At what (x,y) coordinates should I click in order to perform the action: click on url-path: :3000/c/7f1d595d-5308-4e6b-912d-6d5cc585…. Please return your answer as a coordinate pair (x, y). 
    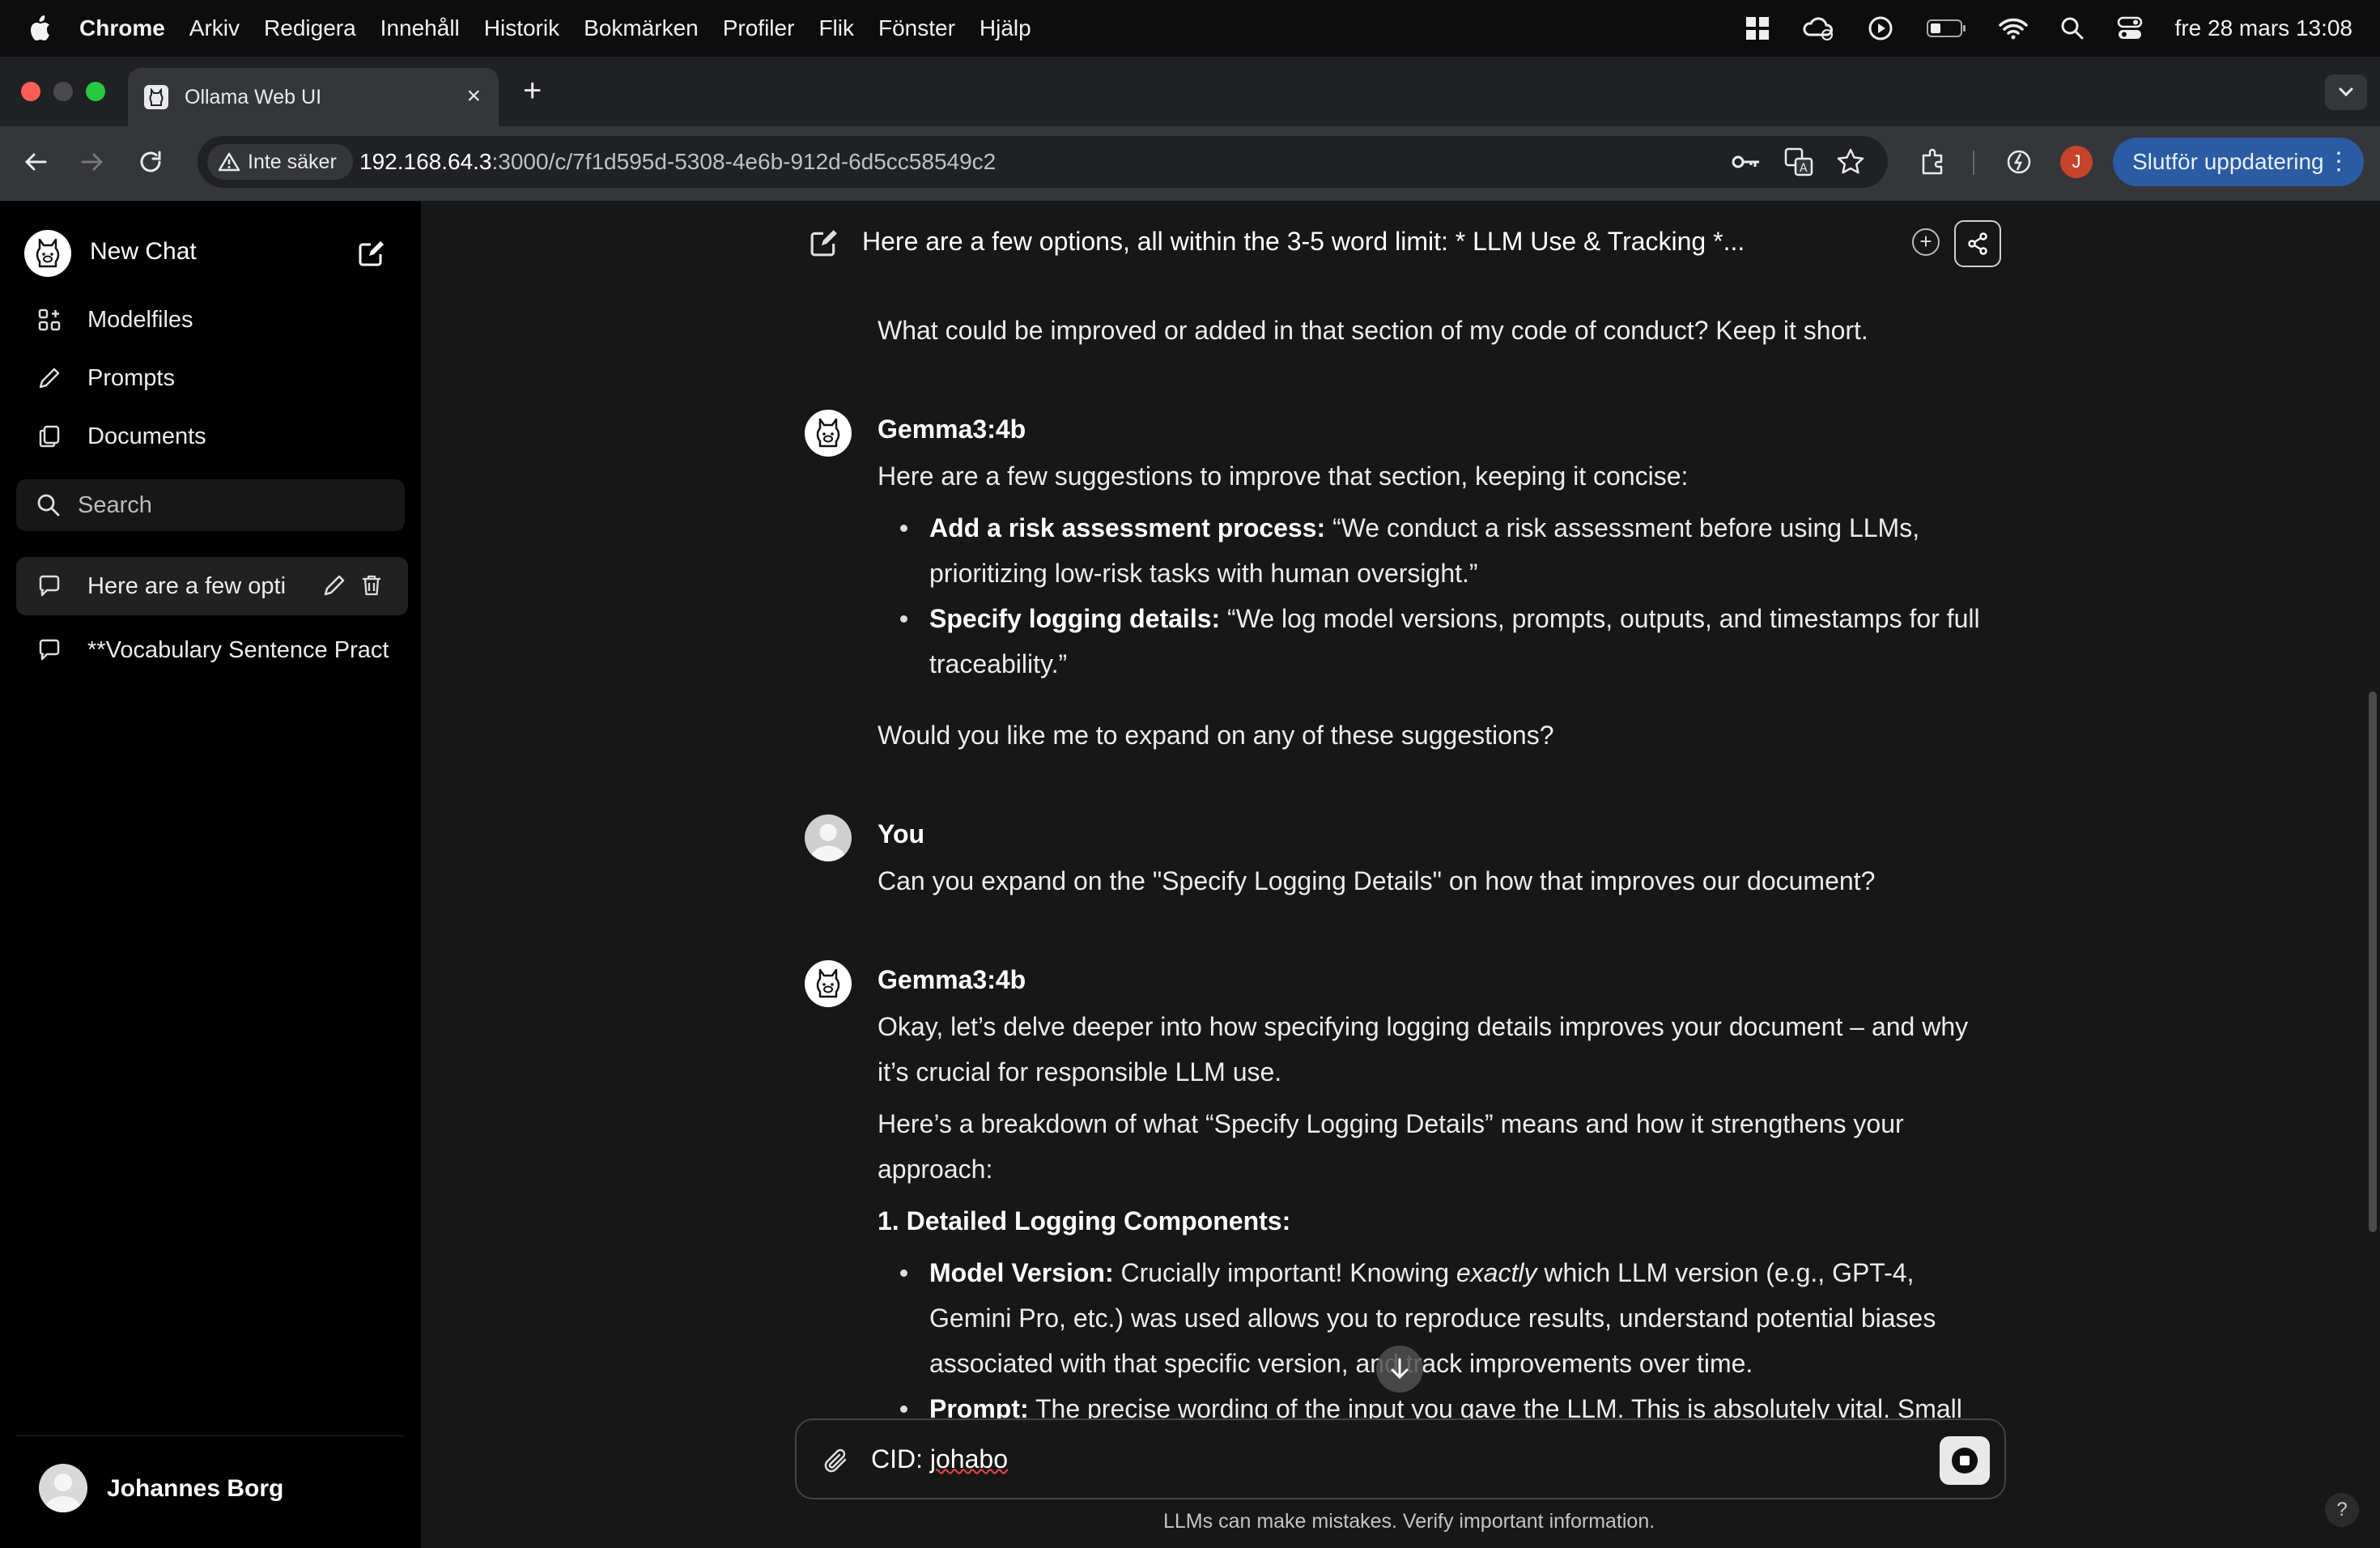
    Looking at the image, I should click on (744, 161).